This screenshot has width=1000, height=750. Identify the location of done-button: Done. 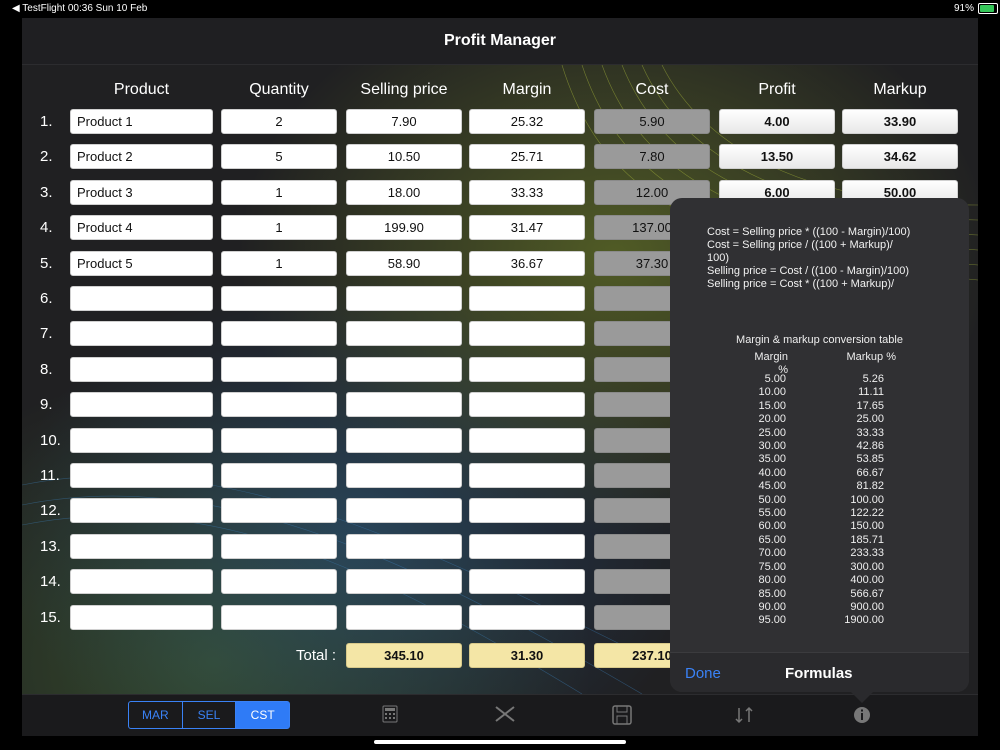
(703, 673).